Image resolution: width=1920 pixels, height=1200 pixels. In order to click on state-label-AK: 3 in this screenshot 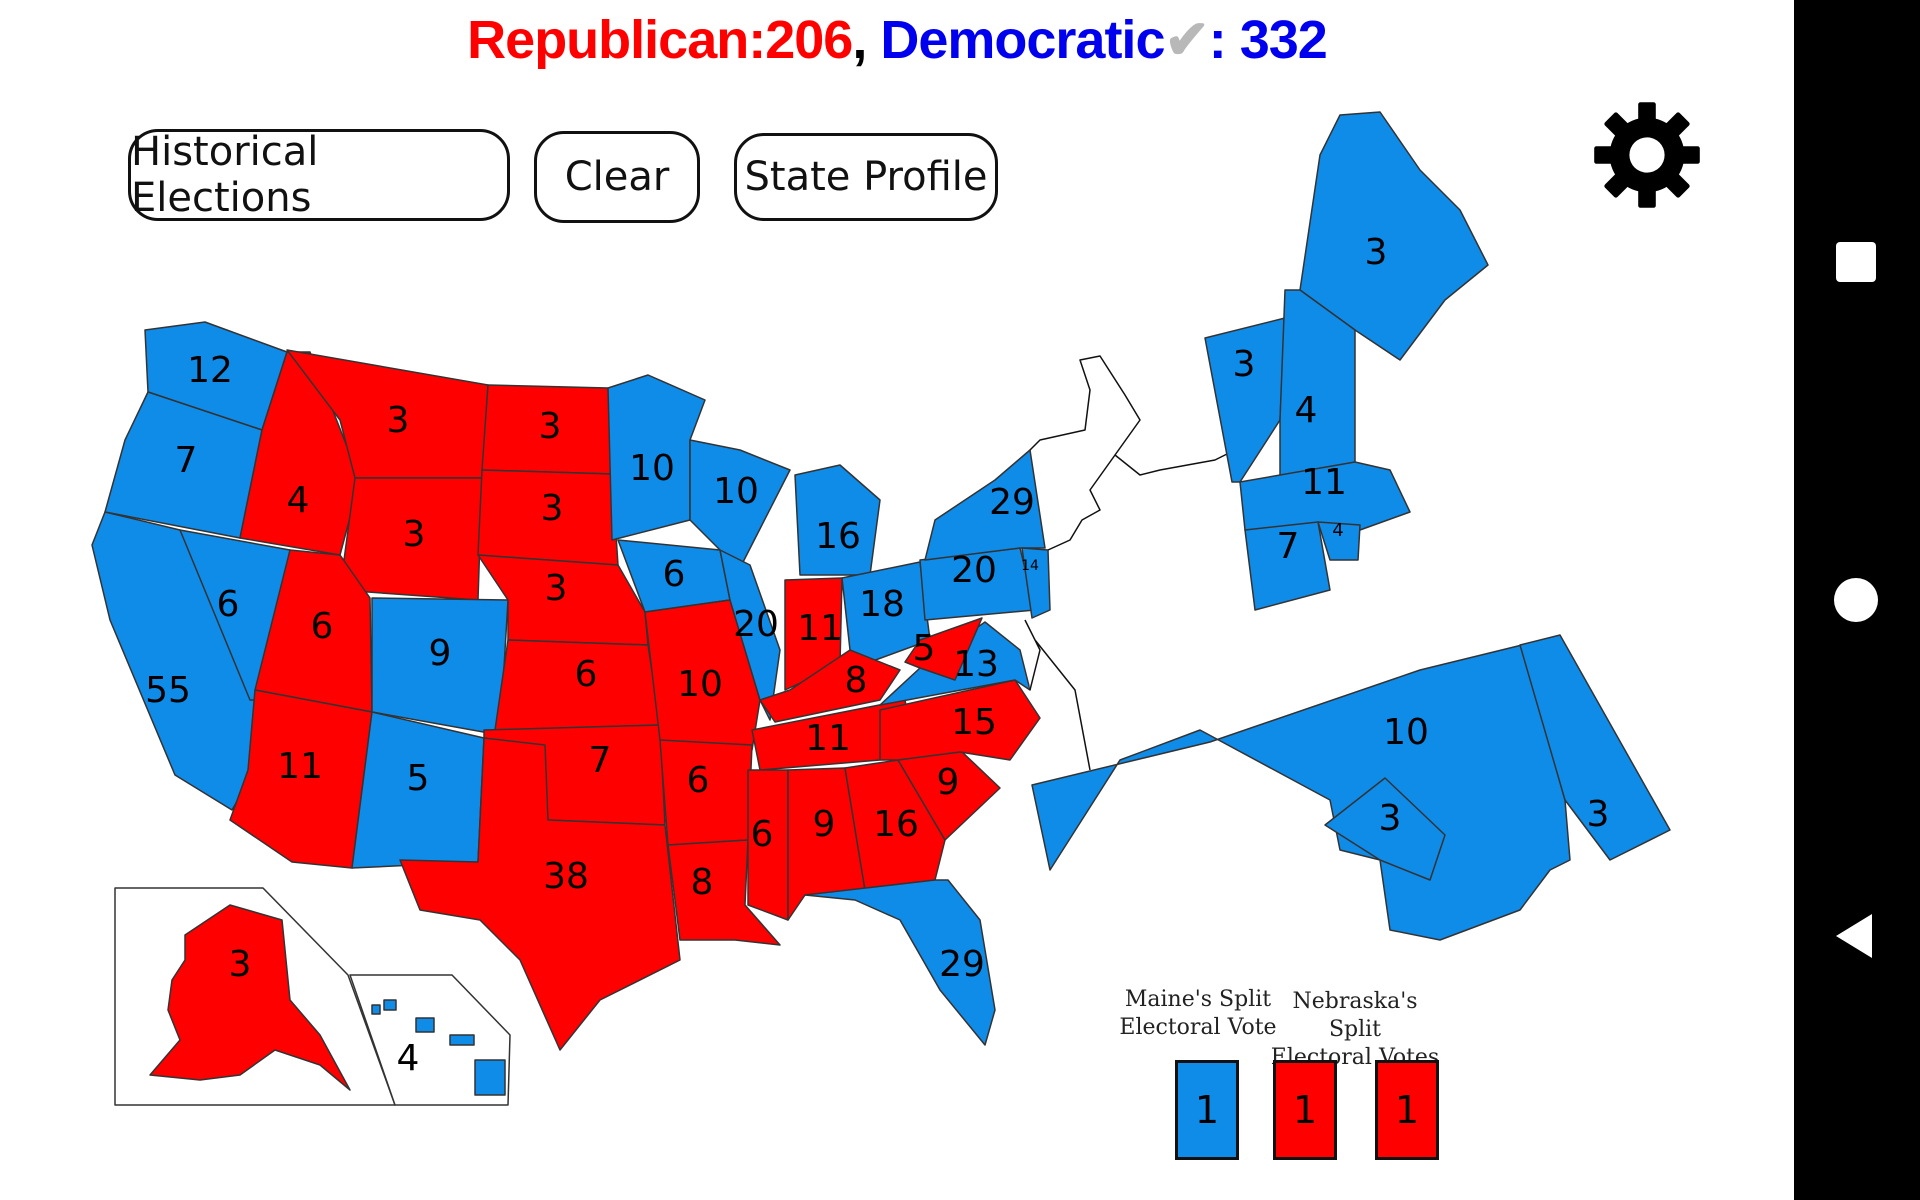, I will do `click(240, 964)`.